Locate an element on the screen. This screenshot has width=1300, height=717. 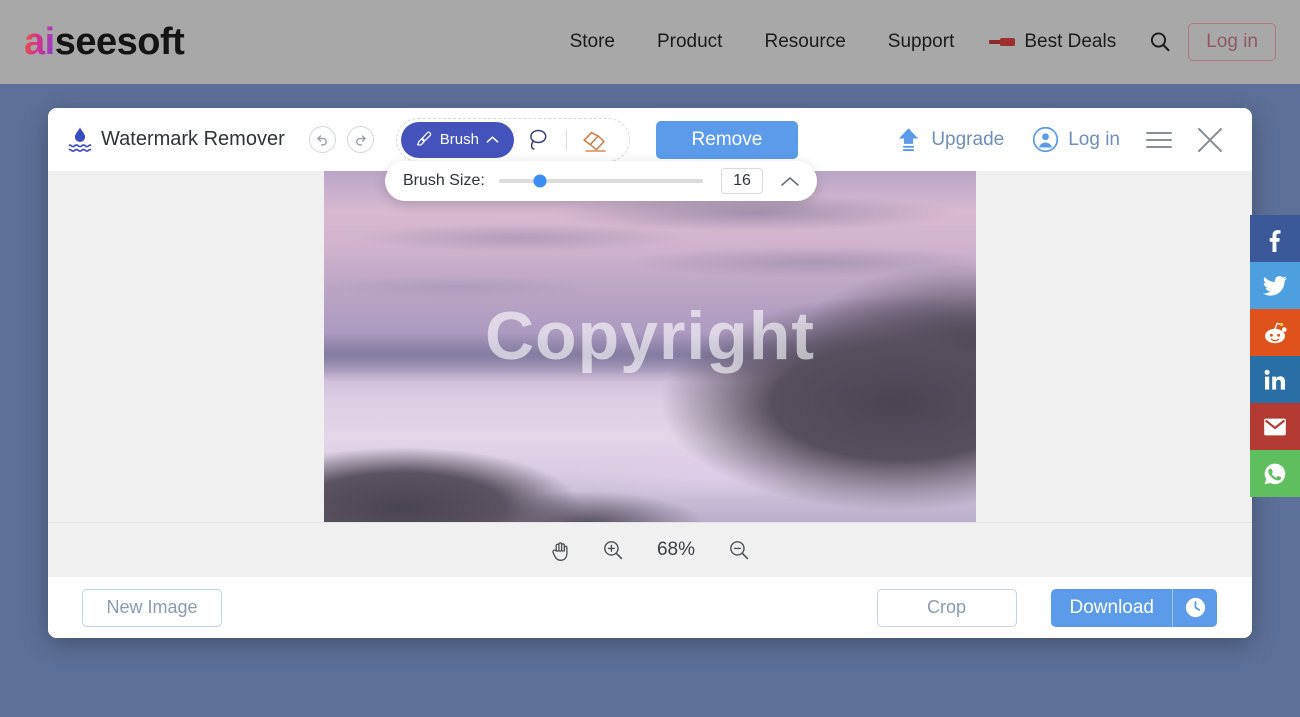
deals-tag-icon is located at coordinates (1002, 42).